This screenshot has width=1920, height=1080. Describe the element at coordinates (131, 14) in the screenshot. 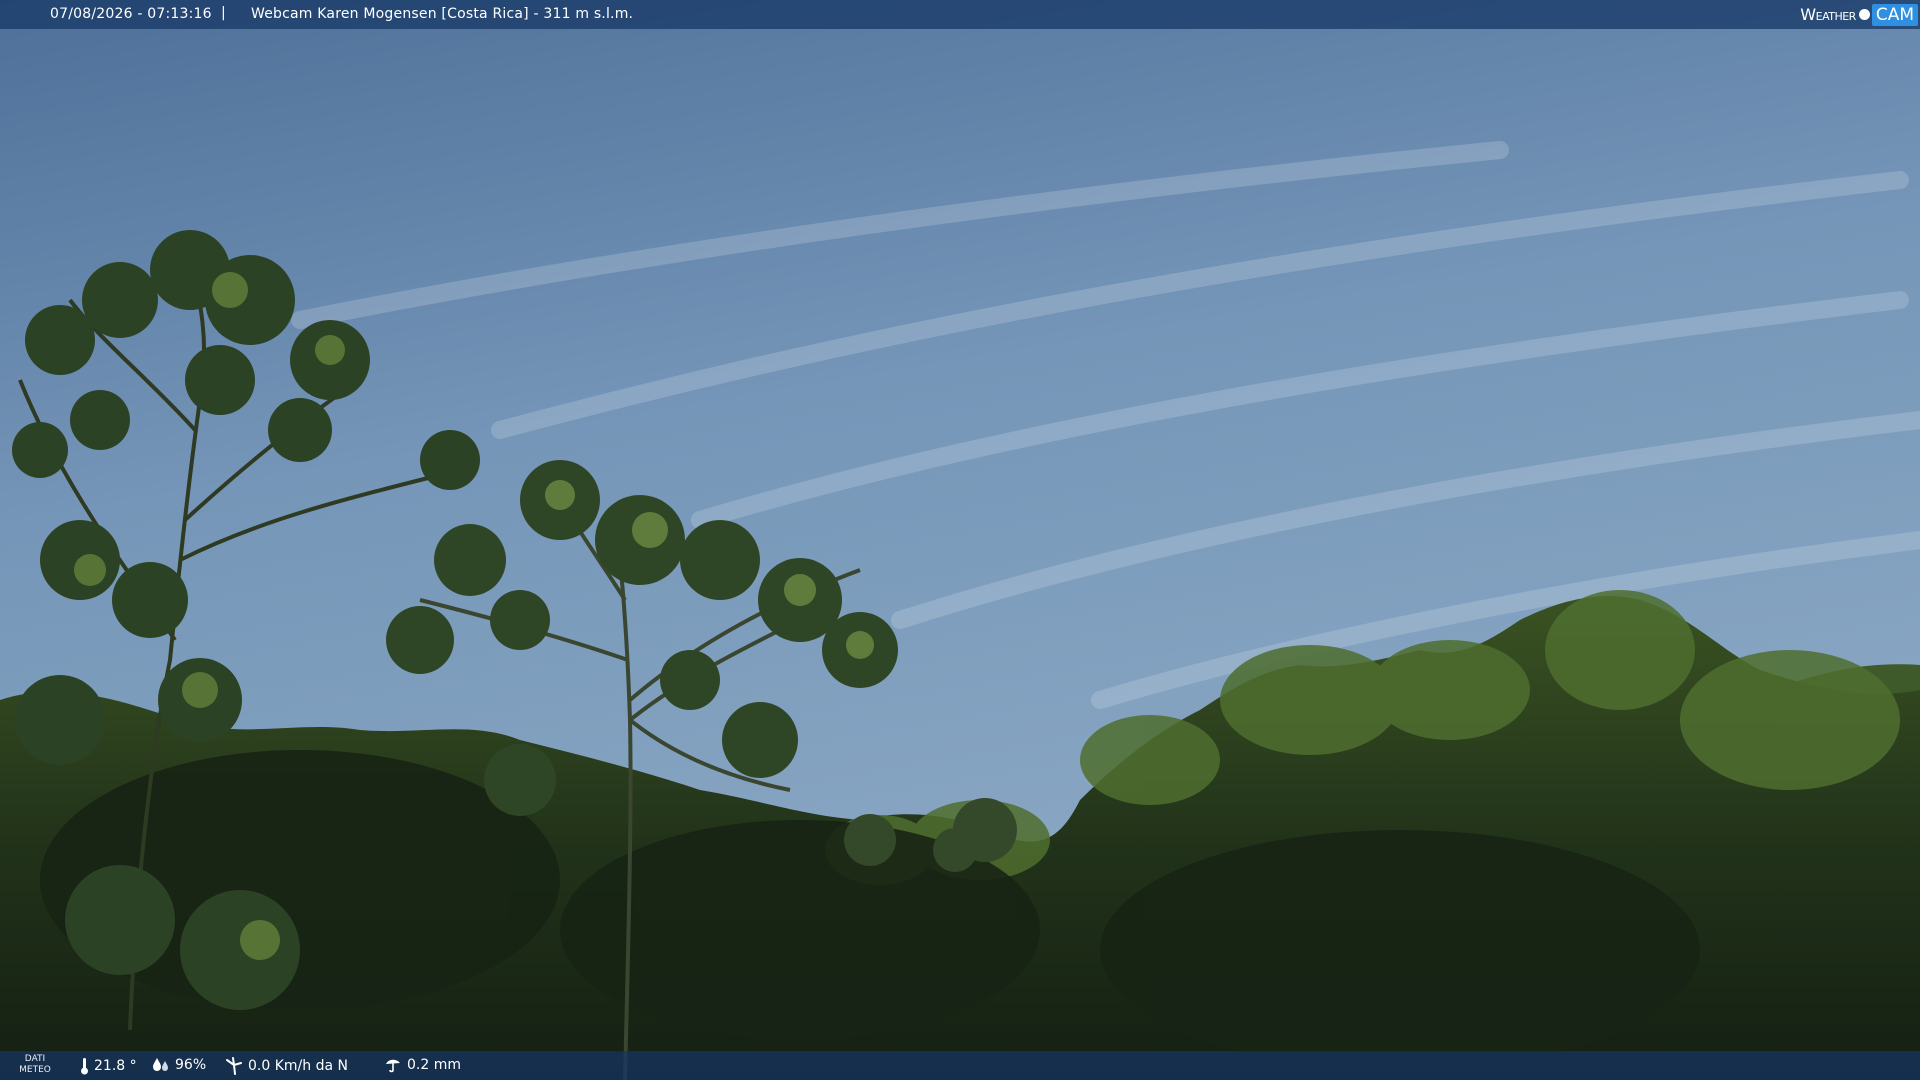

I see `capture-datetime: 07/08/2026 - 07:13:16` at that location.